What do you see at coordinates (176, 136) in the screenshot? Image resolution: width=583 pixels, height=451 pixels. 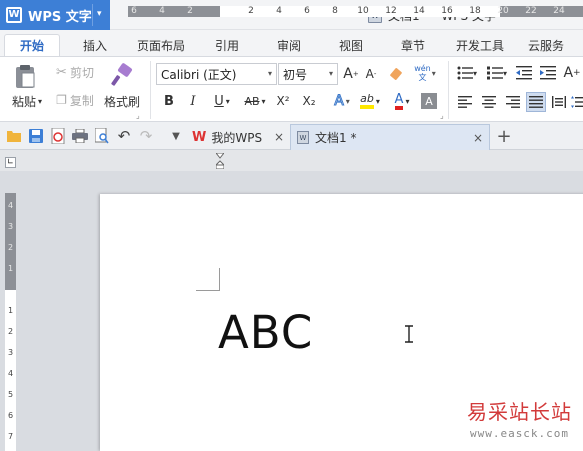 I see `customize-toolbar-icon: ▼` at bounding box center [176, 136].